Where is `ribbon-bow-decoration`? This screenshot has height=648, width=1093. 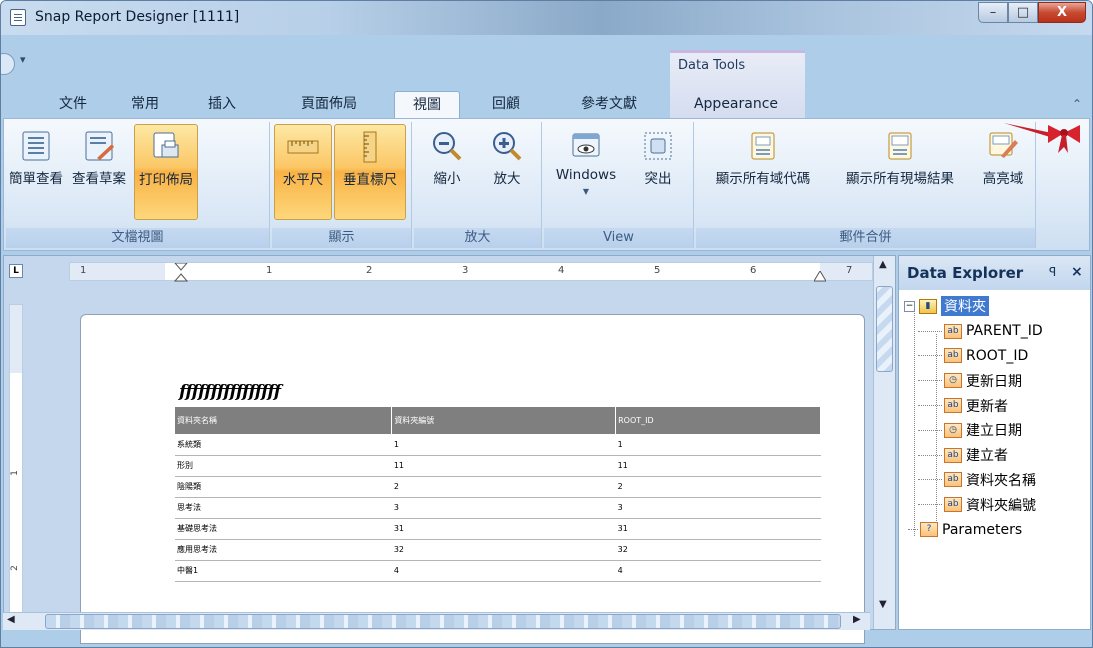
ribbon-bow-decoration is located at coordinates (1042, 138).